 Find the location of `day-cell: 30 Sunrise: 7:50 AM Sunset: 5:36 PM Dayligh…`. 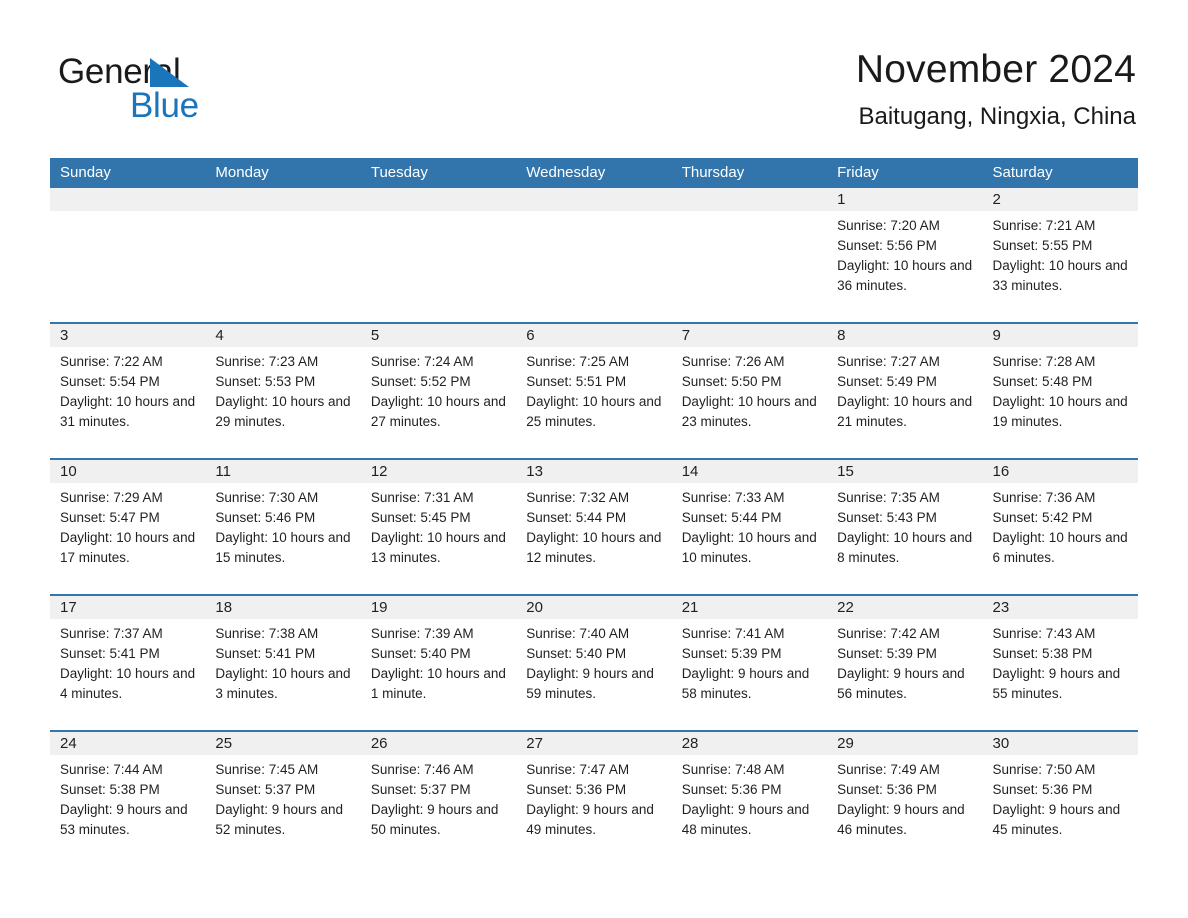

day-cell: 30 Sunrise: 7:50 AM Sunset: 5:36 PM Dayligh… is located at coordinates (1060, 790).